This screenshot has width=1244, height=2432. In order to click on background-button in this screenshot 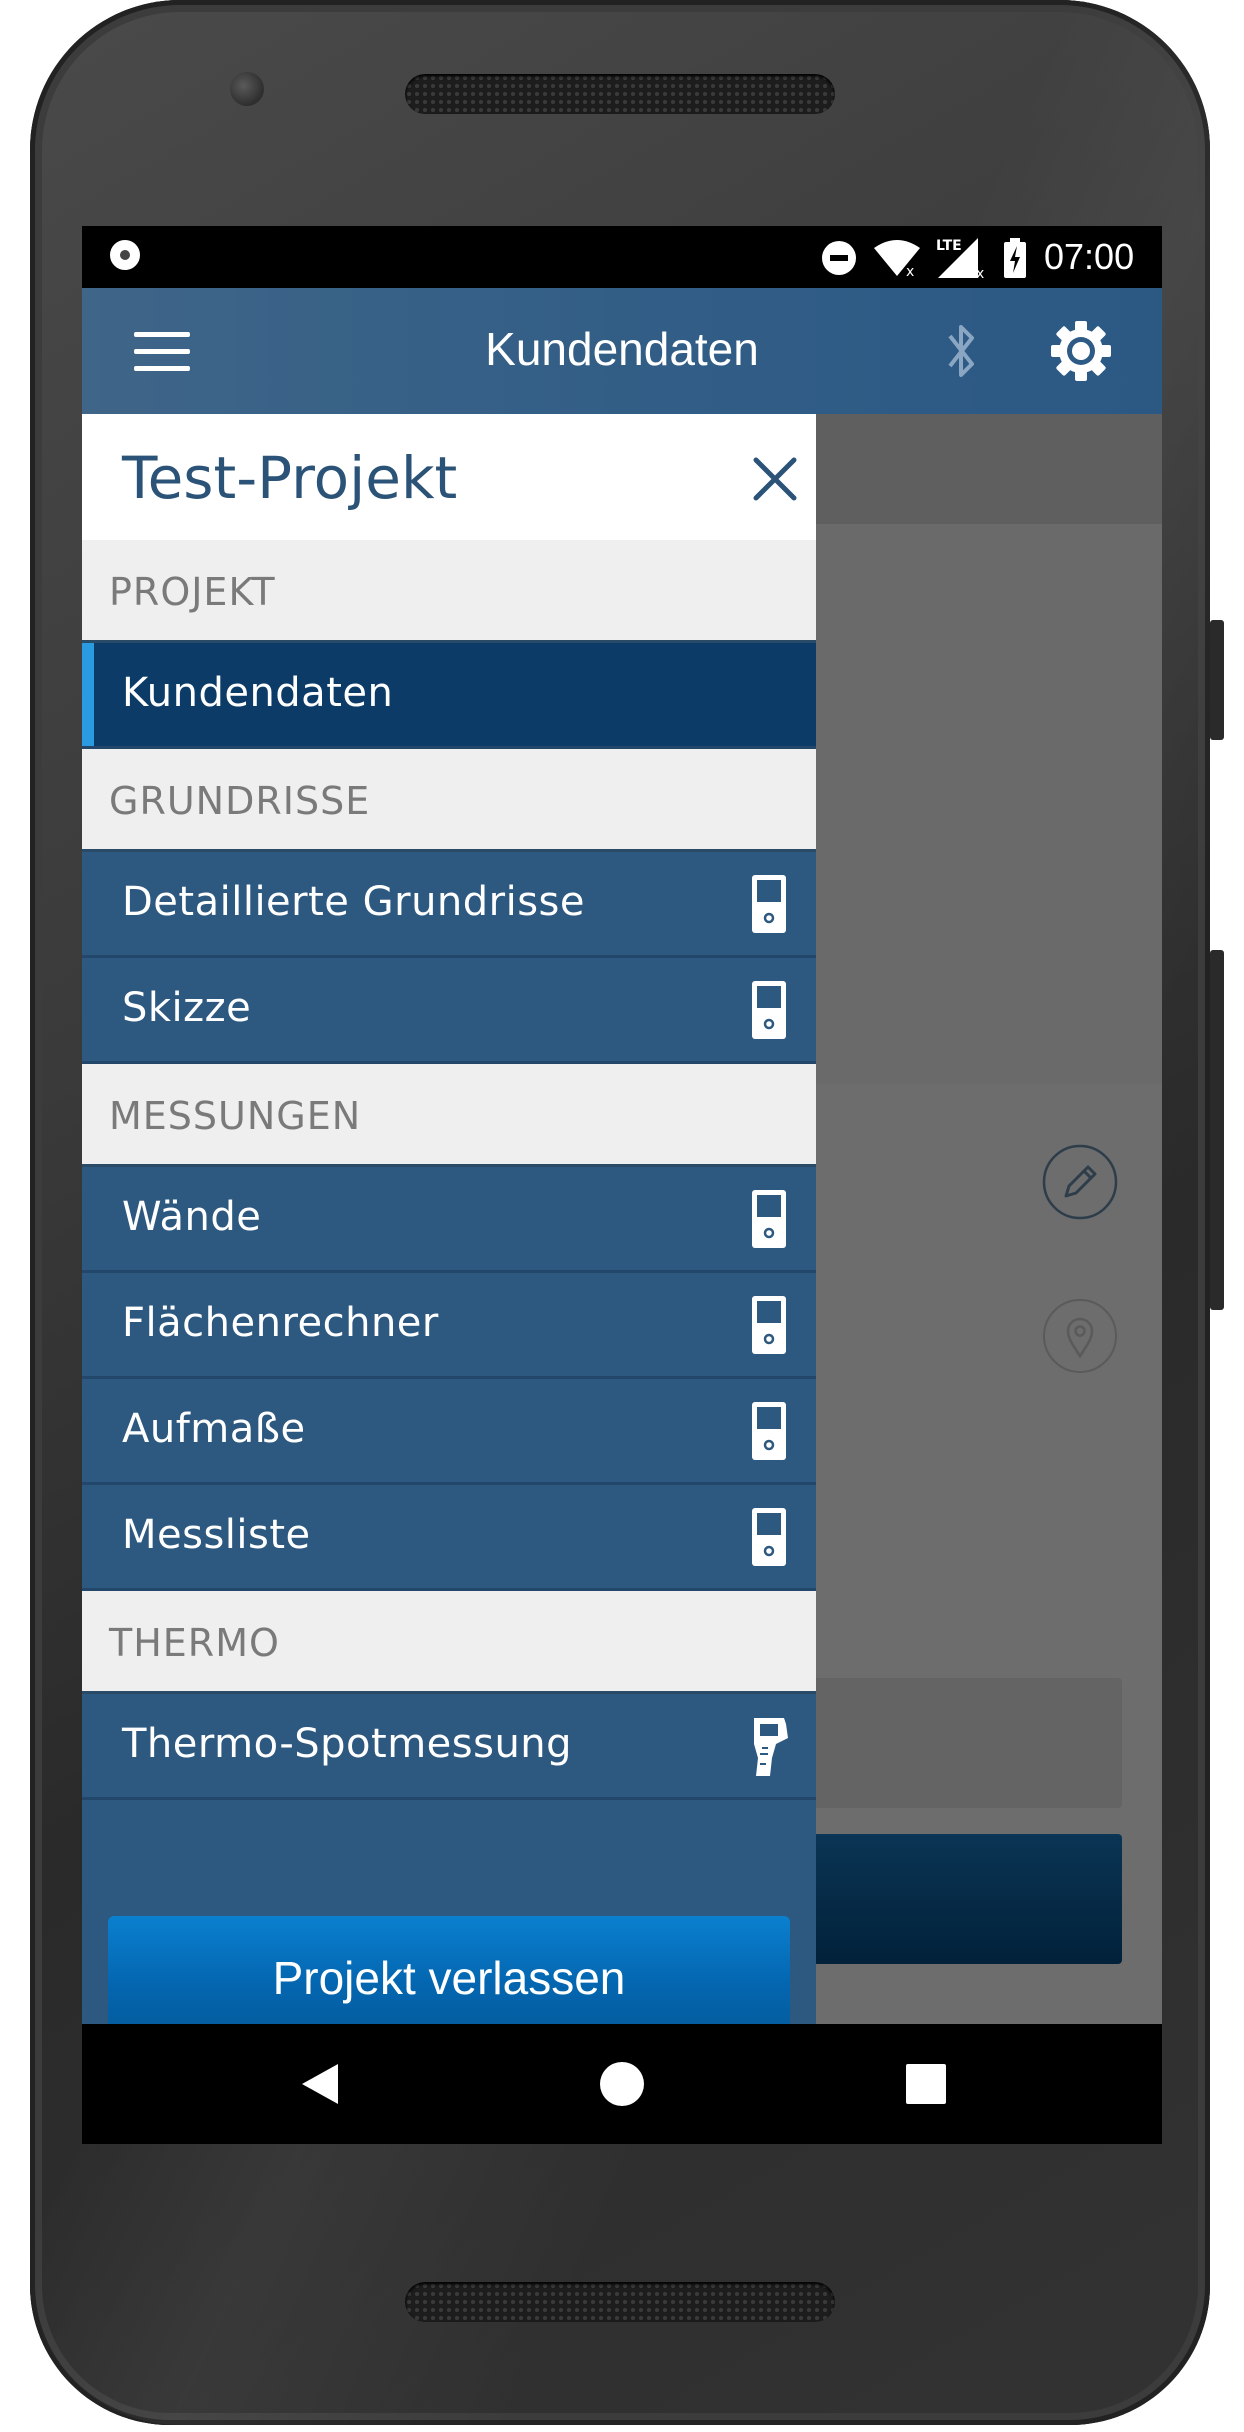, I will do `click(952, 1899)`.